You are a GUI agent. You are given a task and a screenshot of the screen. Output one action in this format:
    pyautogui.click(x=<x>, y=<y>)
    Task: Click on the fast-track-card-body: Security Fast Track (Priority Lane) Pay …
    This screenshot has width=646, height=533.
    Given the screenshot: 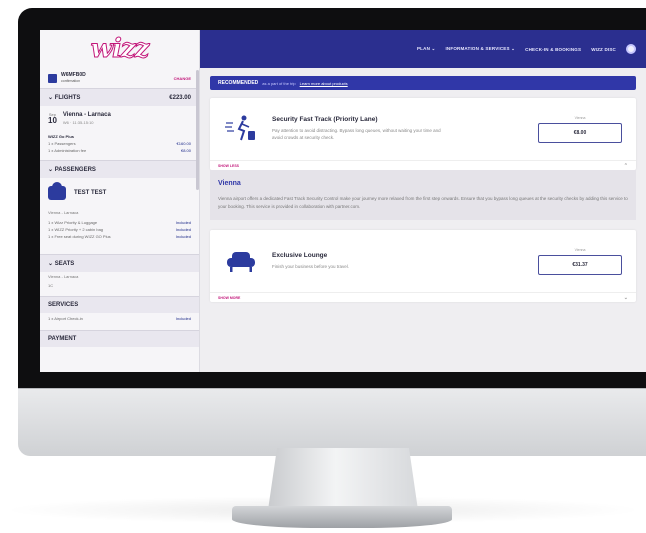 What is the action you would take?
    pyautogui.click(x=423, y=129)
    